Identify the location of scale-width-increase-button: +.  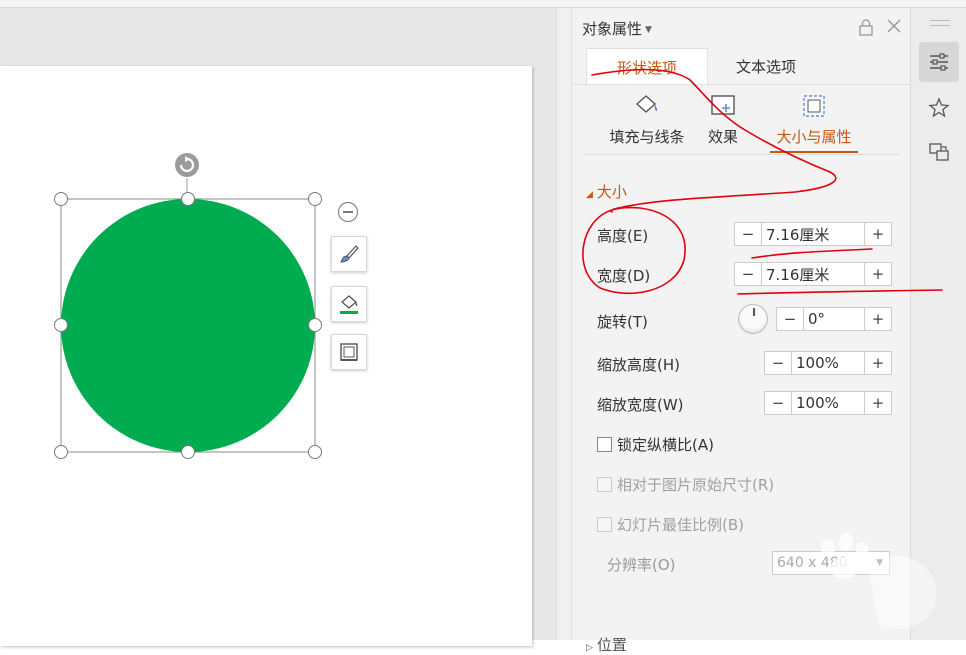
(877, 403).